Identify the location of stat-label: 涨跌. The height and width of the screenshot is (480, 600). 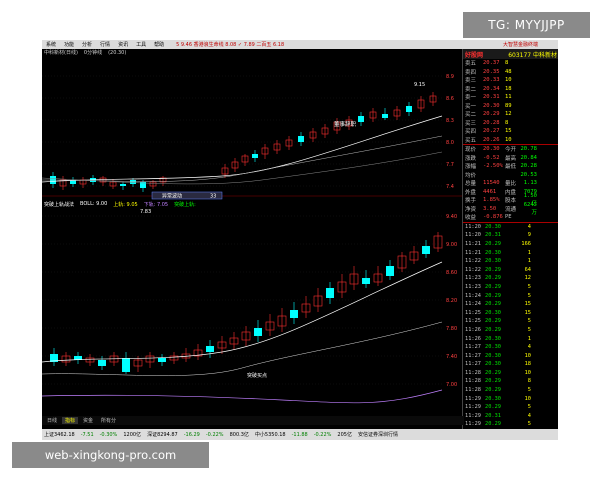
(471, 158).